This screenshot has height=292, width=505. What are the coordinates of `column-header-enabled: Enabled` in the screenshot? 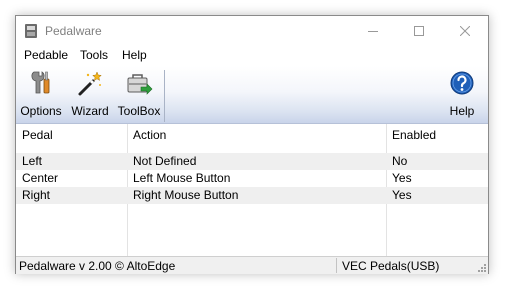 It's located at (414, 135).